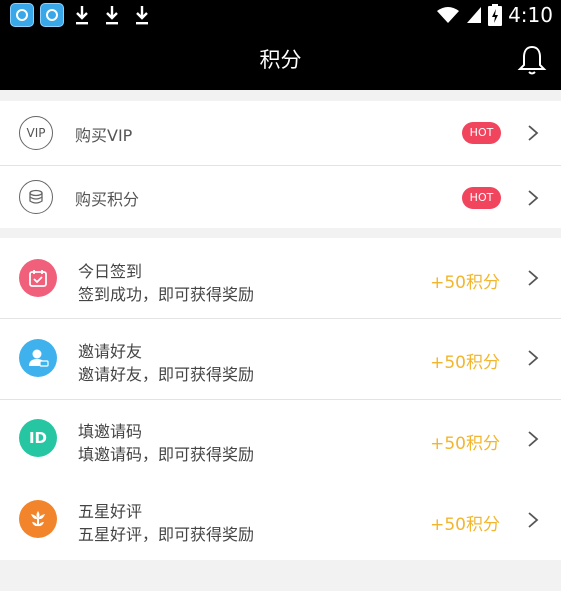 This screenshot has width=561, height=591. I want to click on task-subtitle: 五星好评，即可获得奖励, so click(166, 534).